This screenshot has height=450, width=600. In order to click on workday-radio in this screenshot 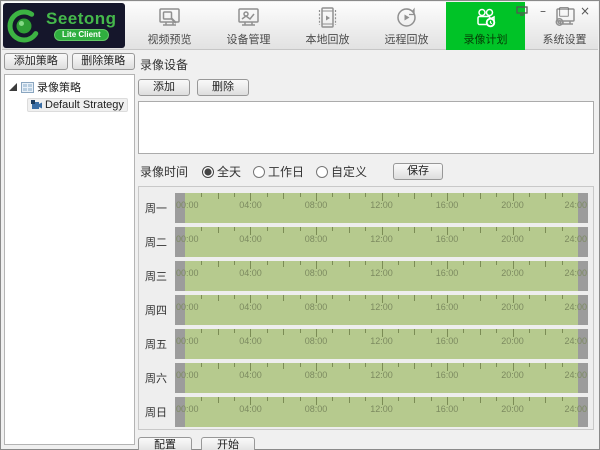, I will do `click(259, 171)`.